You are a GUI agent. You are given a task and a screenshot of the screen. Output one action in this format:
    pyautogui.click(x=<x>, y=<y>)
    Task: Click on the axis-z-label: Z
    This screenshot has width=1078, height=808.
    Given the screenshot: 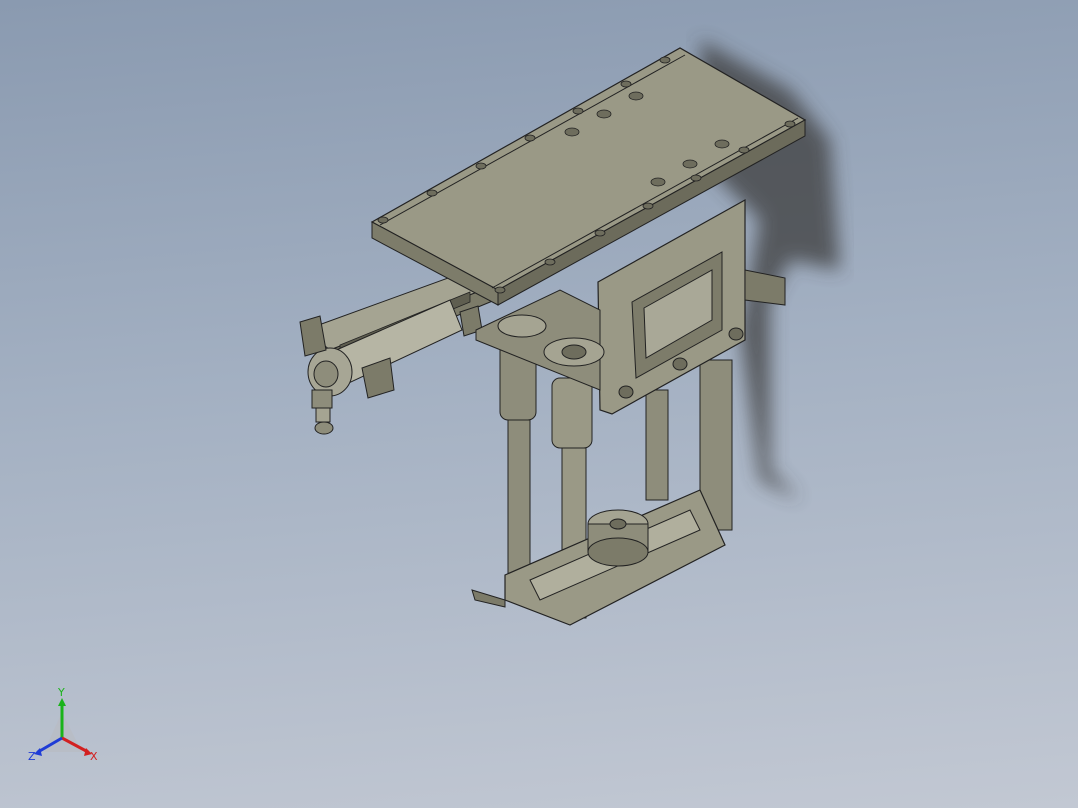 What is the action you would take?
    pyautogui.click(x=32, y=756)
    